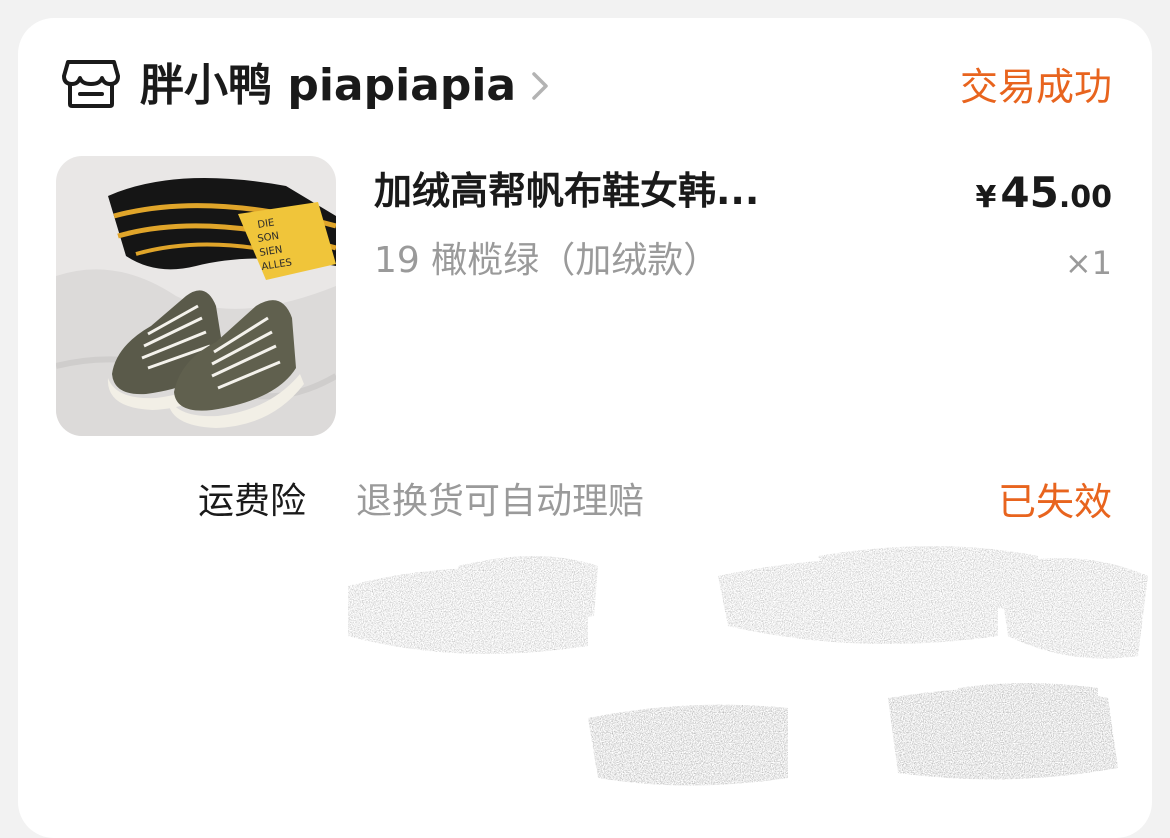  I want to click on shop-name: 胖小鸭 piapiapia, so click(328, 86).